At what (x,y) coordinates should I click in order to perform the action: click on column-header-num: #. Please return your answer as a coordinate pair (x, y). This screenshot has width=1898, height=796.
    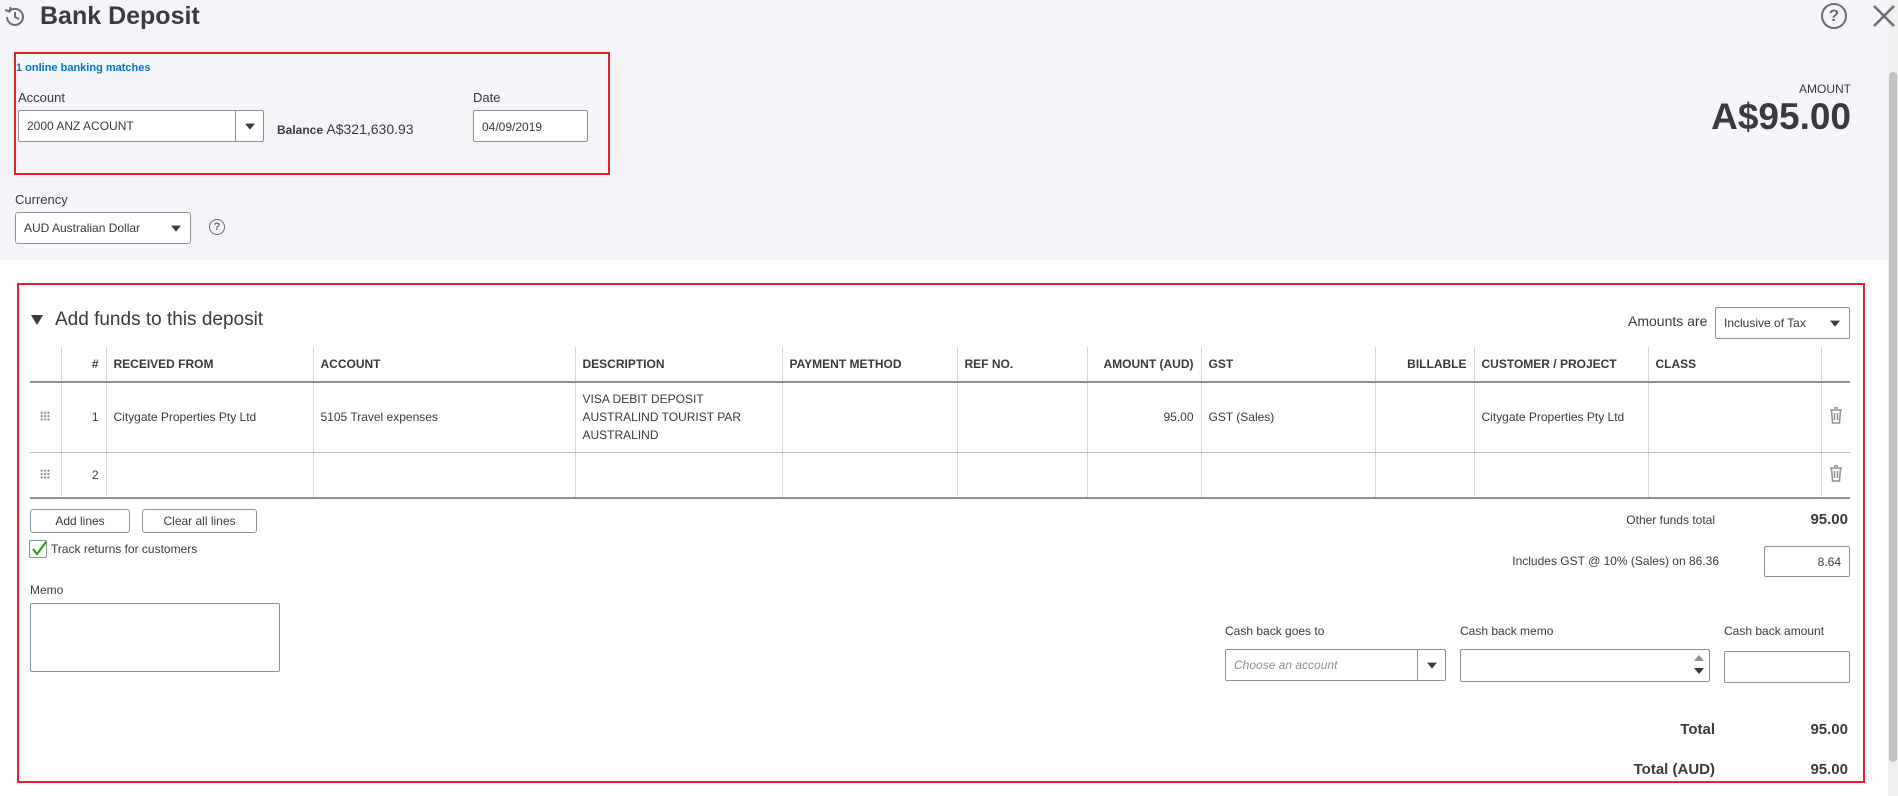
    Looking at the image, I should click on (83, 365).